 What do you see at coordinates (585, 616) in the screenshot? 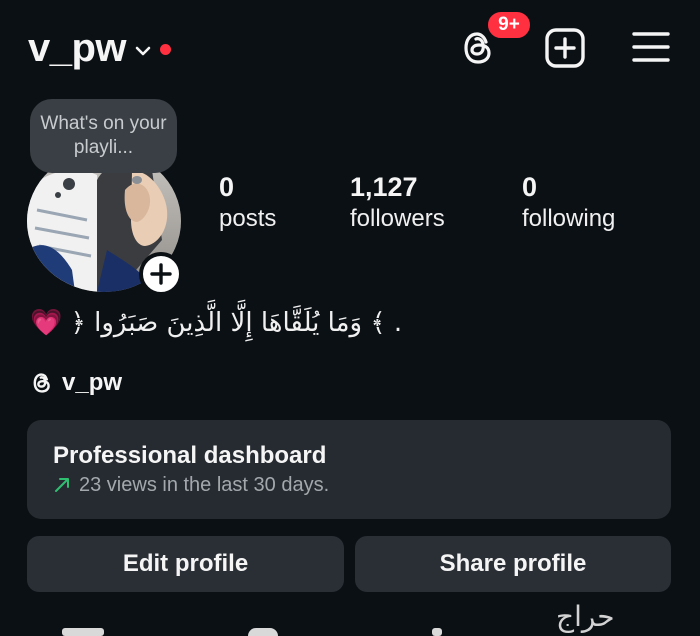
I see `watermark: حراج` at bounding box center [585, 616].